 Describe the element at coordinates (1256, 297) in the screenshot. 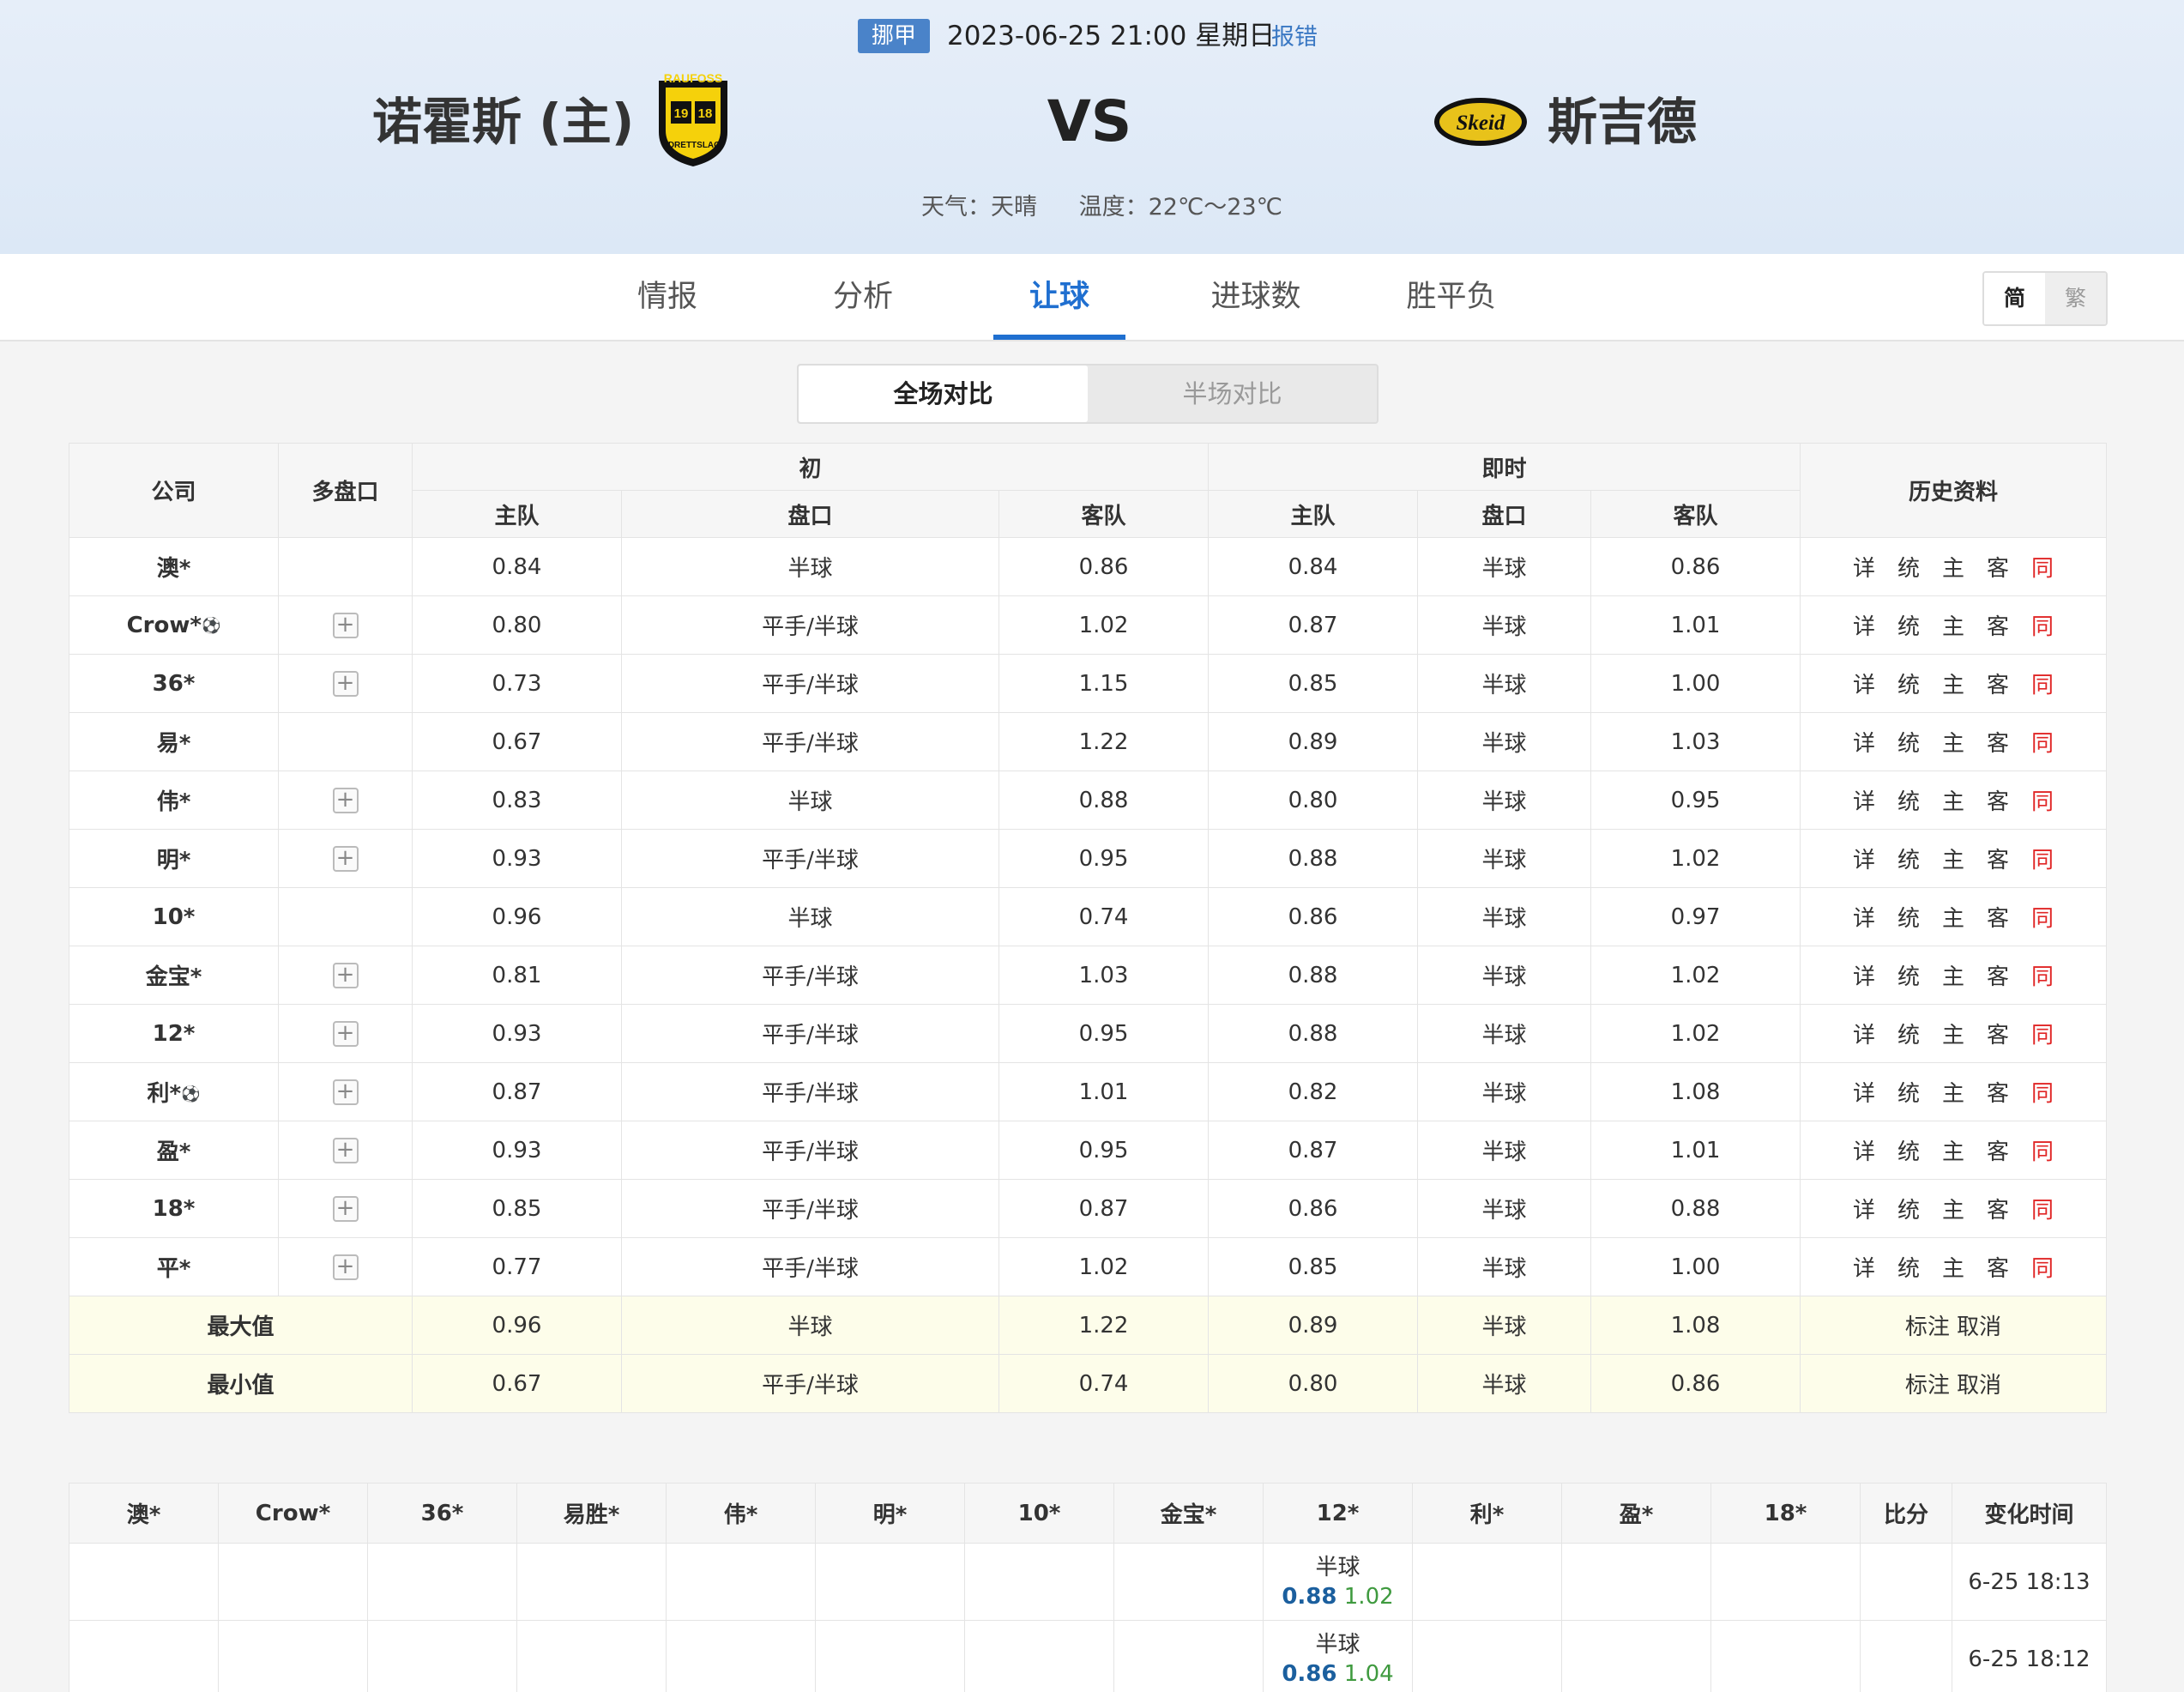

I see `tab-total-goals: 进球数` at that location.